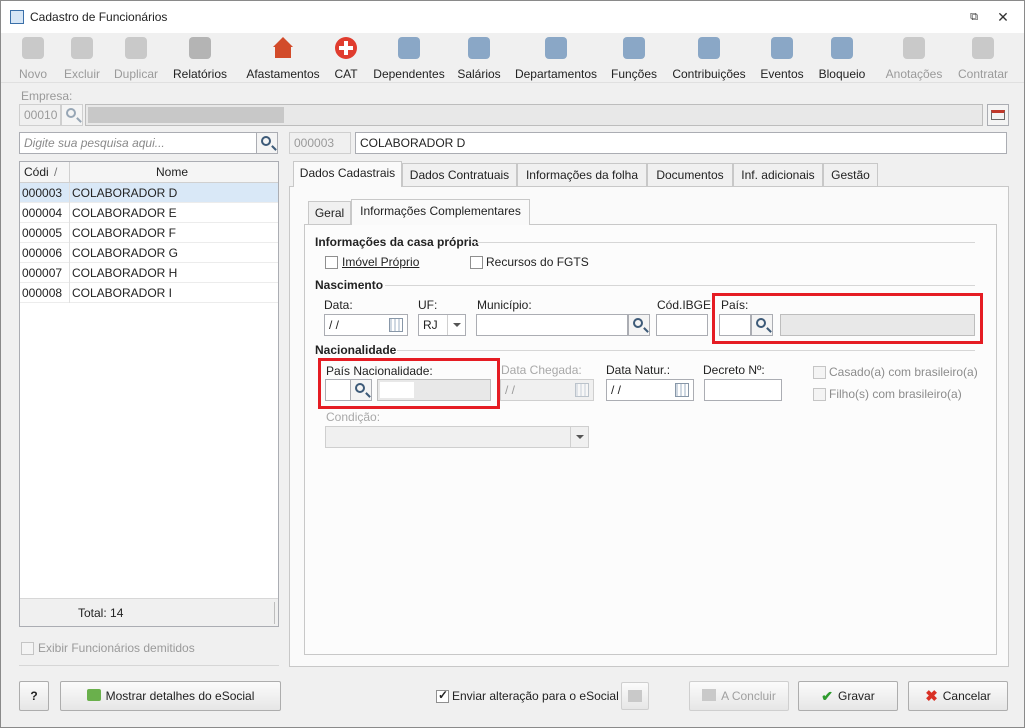 Image resolution: width=1025 pixels, height=728 pixels. I want to click on data-chegada-label: Data Chegada:, so click(541, 370).